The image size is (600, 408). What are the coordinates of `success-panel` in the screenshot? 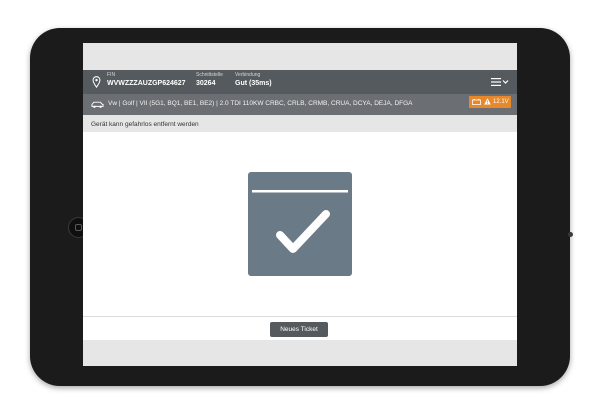 It's located at (300, 224).